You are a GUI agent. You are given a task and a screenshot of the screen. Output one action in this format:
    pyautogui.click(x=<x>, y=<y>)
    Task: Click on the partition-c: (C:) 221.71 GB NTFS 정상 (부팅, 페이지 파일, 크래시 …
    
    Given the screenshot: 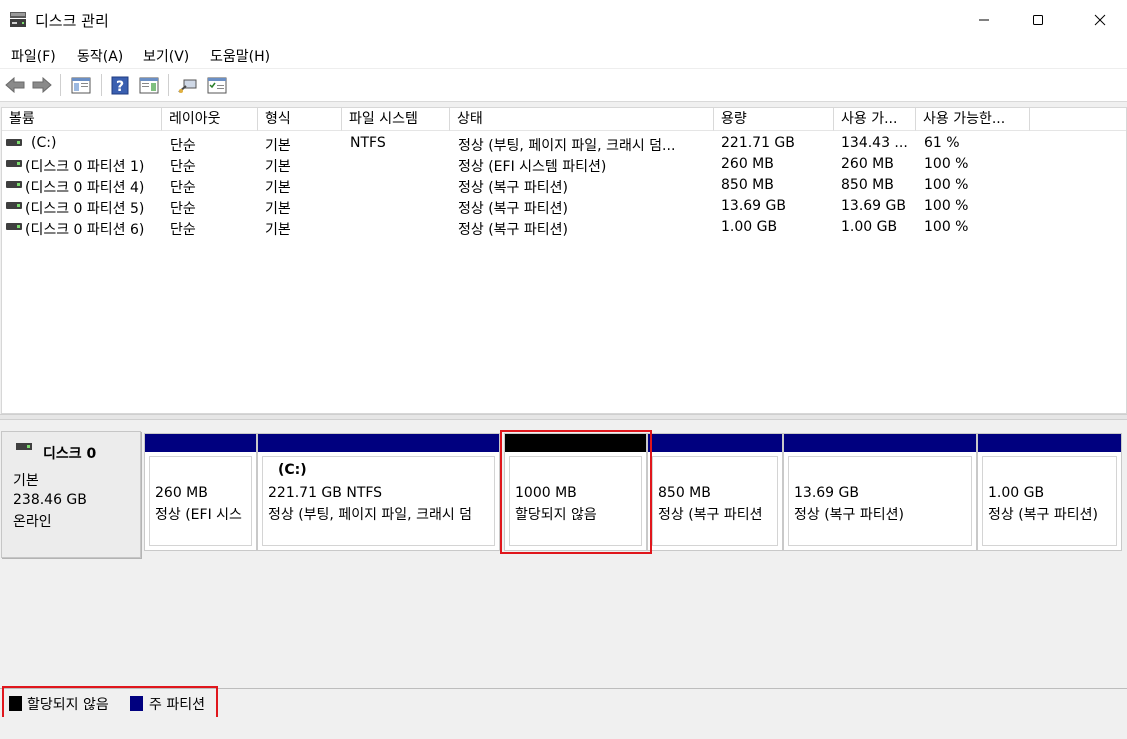 What is the action you would take?
    pyautogui.click(x=378, y=492)
    